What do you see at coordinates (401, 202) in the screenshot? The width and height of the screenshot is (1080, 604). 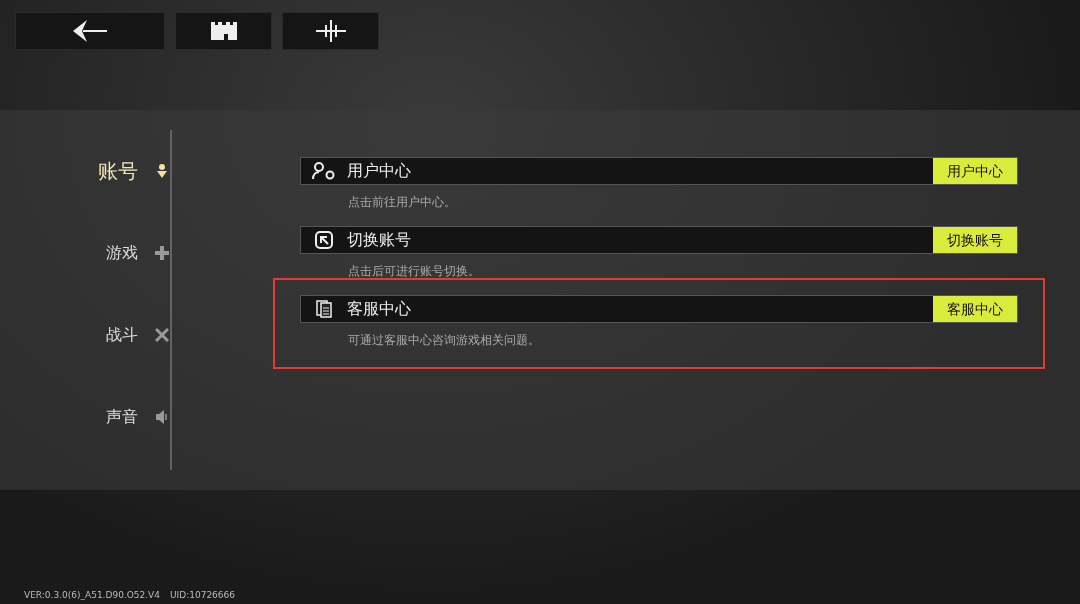 I see `setting-description: 点击前往用户中心。` at bounding box center [401, 202].